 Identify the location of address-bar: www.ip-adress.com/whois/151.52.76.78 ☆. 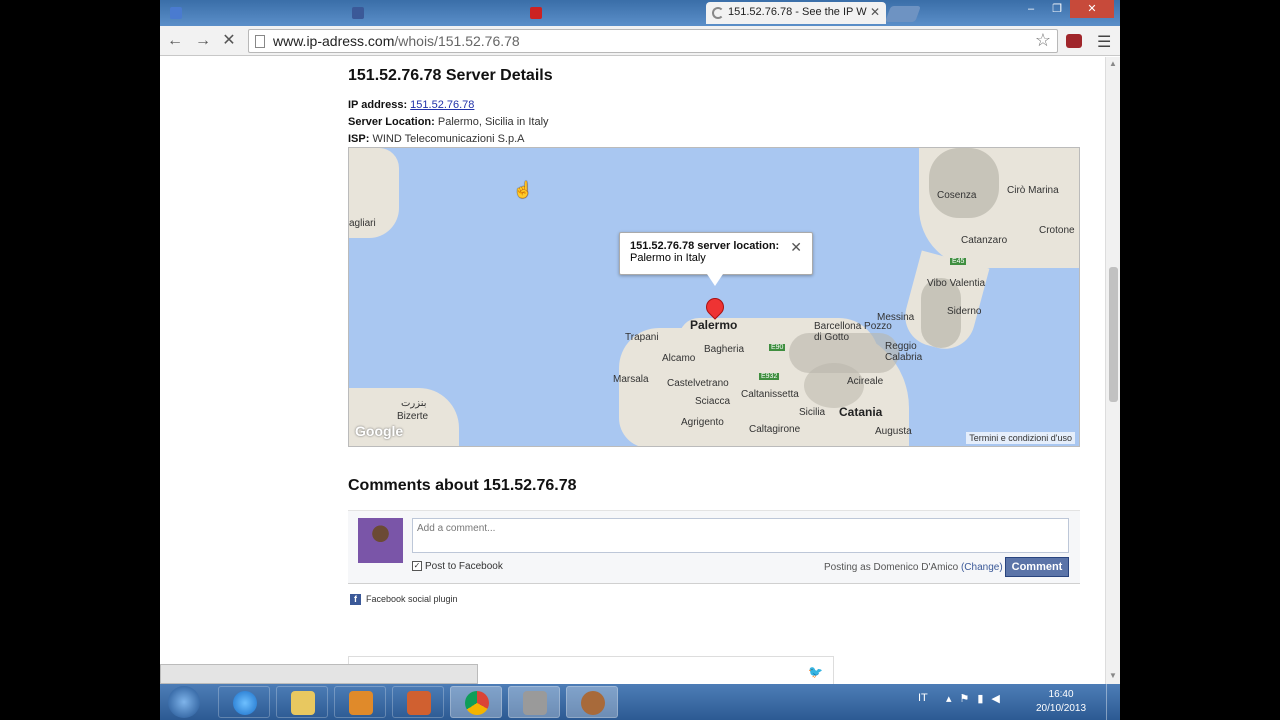
(653, 41).